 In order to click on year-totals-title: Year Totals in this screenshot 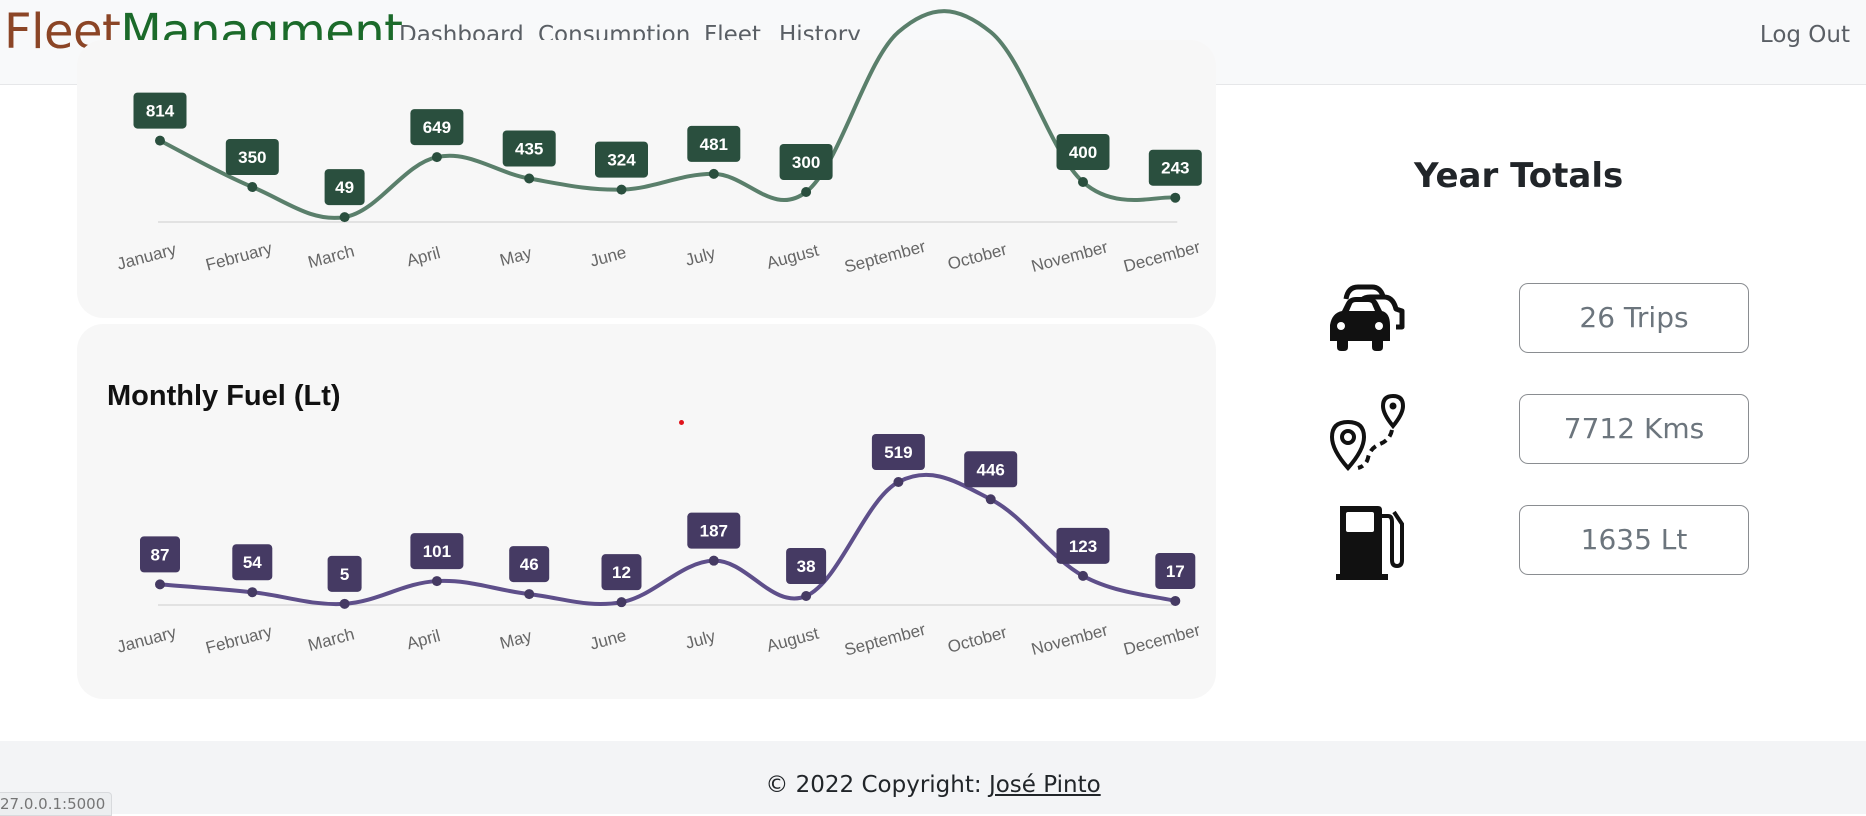, I will do `click(1519, 176)`.